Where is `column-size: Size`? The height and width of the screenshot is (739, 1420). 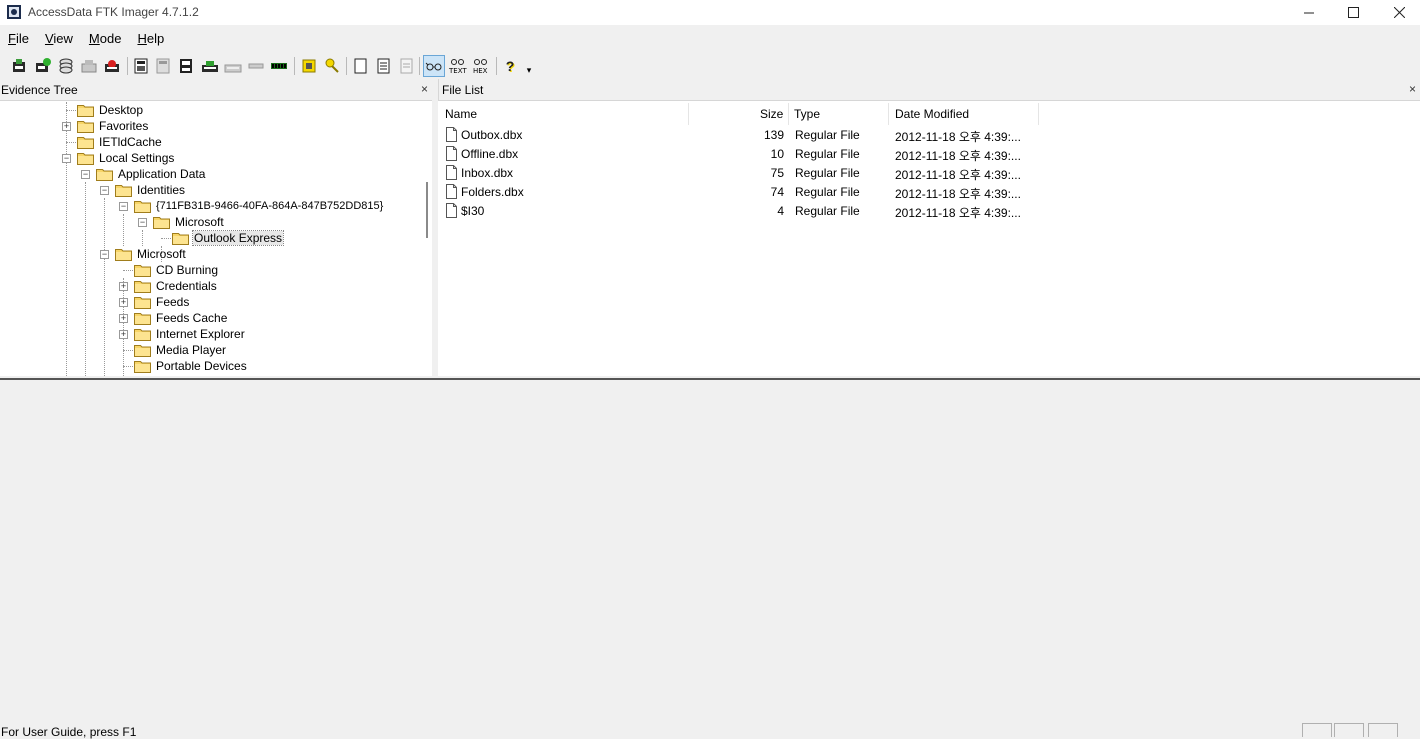
column-size: Size is located at coordinates (771, 114).